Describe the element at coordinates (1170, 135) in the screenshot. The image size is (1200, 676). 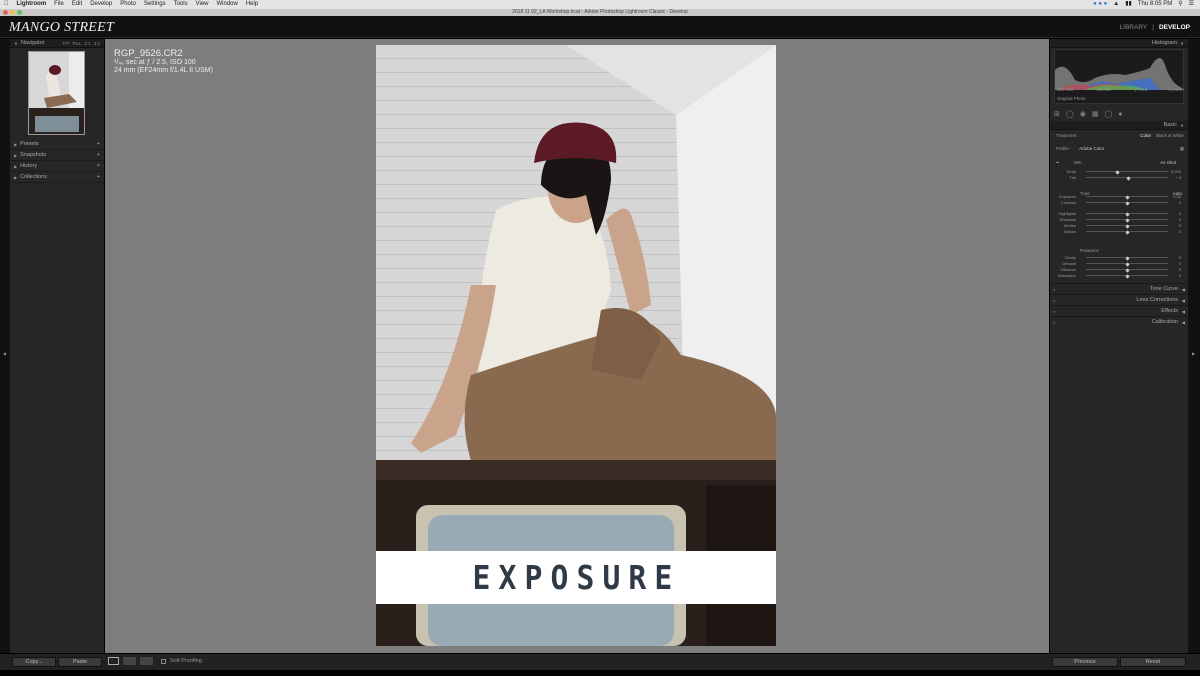
I see `treatment-bw: Black & White` at that location.